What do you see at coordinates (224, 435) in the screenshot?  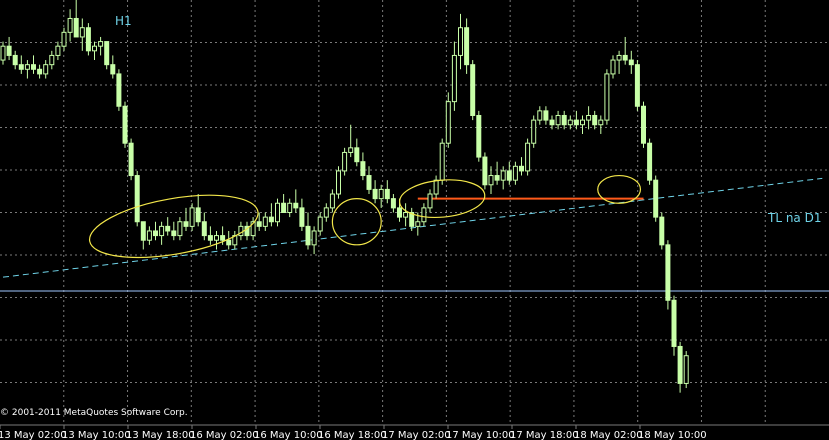 I see `x-tick-label: 16 May 02:00` at bounding box center [224, 435].